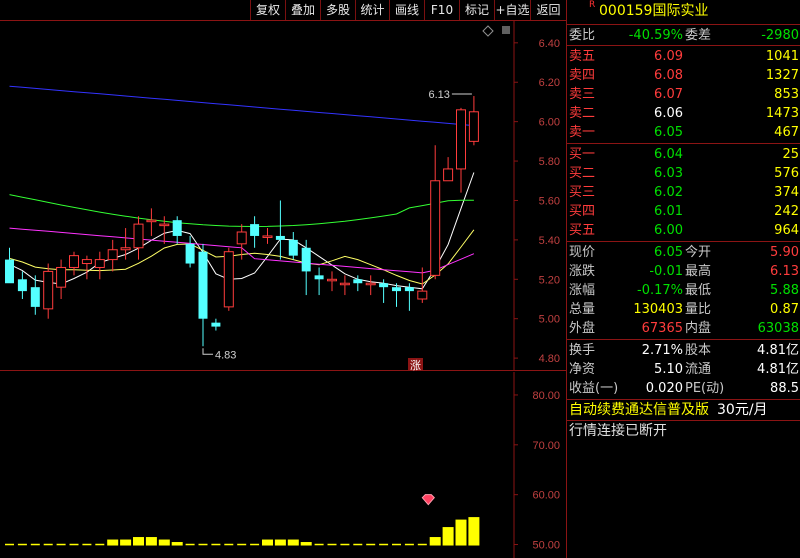 This screenshot has height=558, width=800. What do you see at coordinates (668, 154) in the screenshot?
I see `bid-price: 6.04` at bounding box center [668, 154].